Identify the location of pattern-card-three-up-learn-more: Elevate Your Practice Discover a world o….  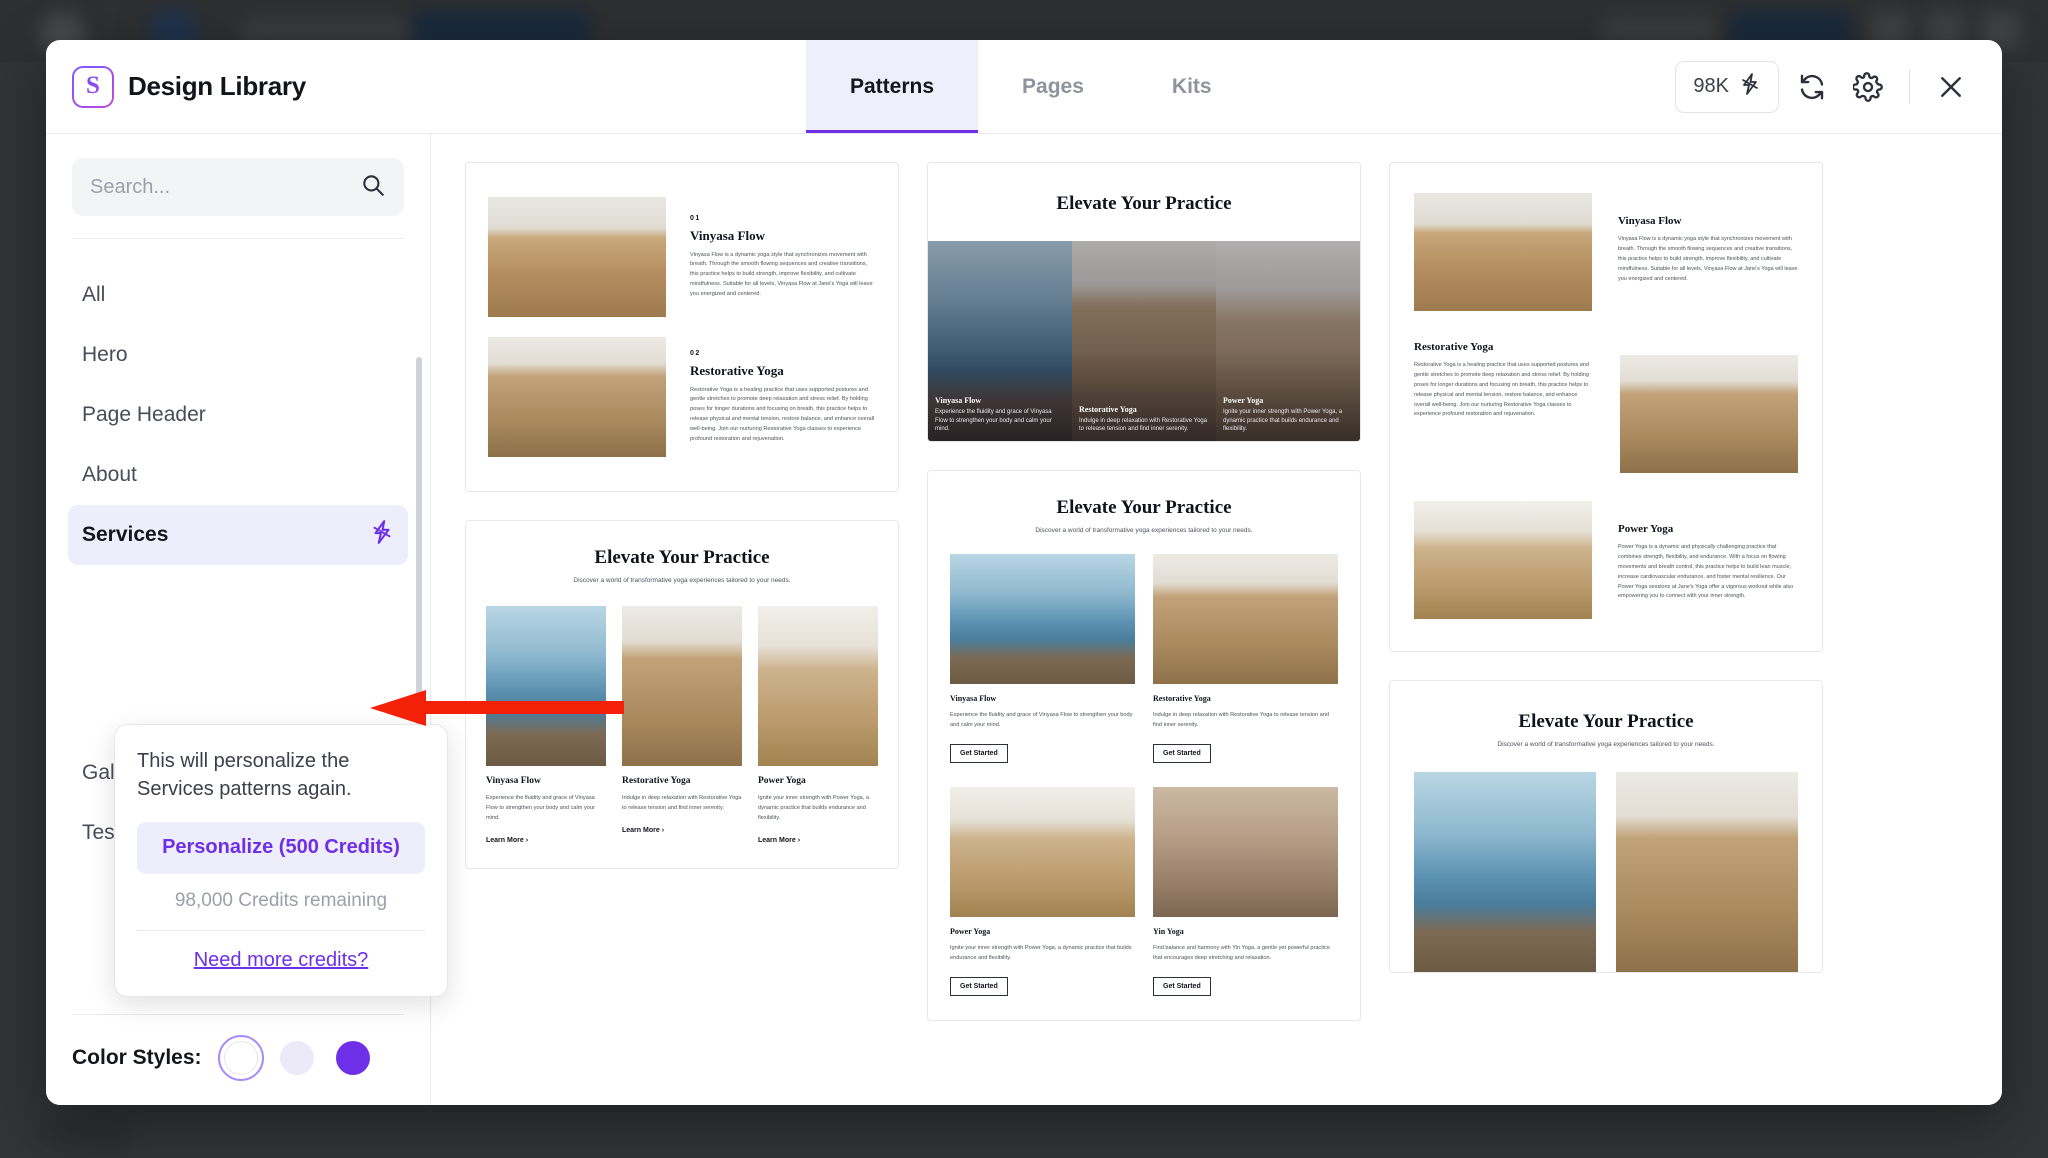
(682, 695).